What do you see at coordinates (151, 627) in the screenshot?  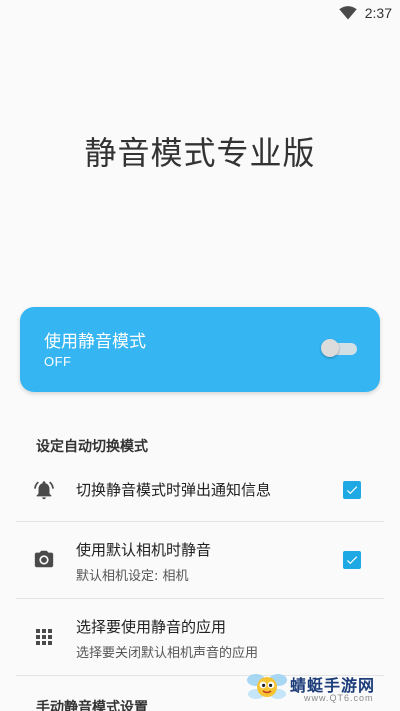 I see `setting-title-apps: 选择要使用静音的应用` at bounding box center [151, 627].